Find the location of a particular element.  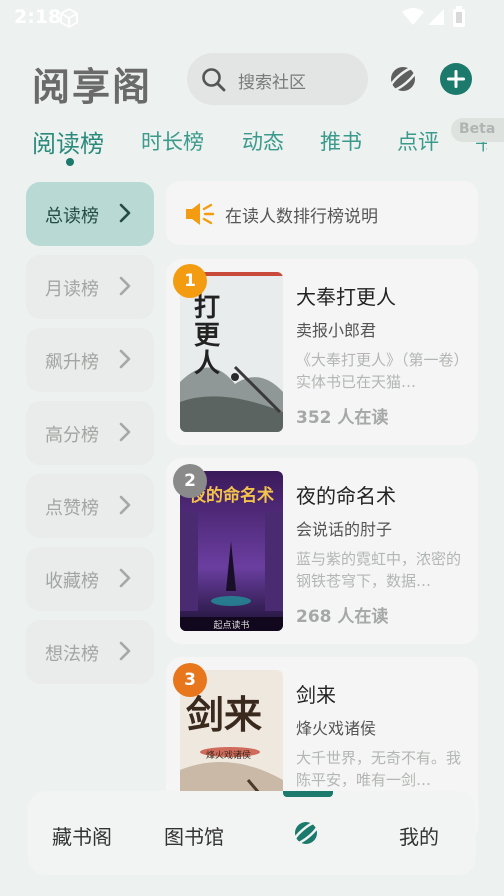

book-readers: 352 人在读 is located at coordinates (342, 418).